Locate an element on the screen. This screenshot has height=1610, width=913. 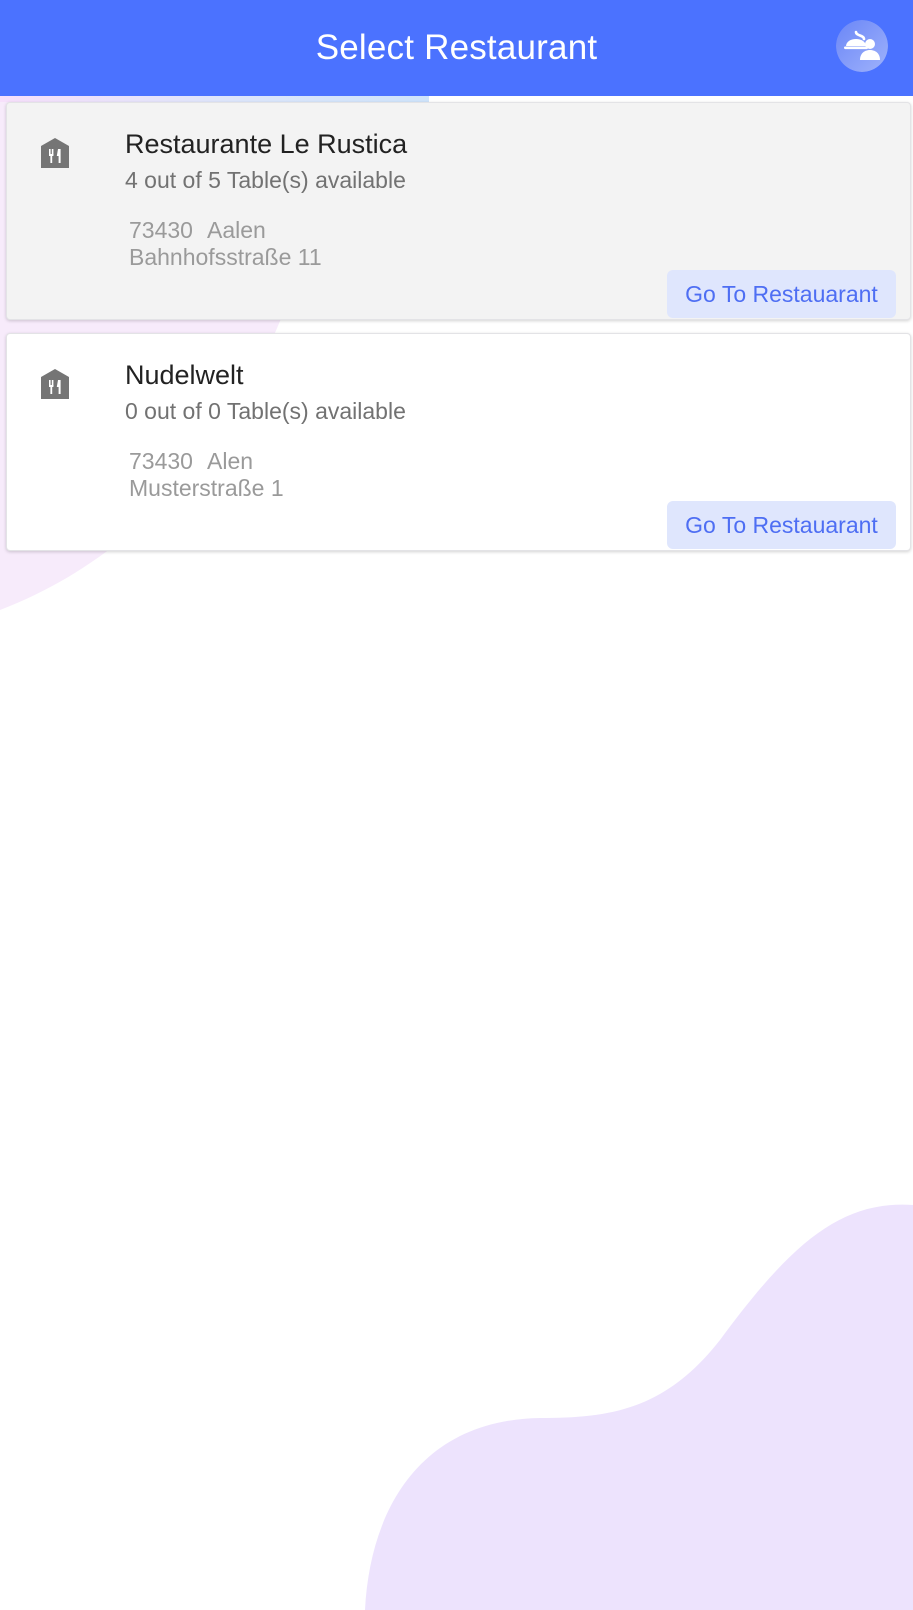
restaurant-name: Restaurante Le Rustica is located at coordinates (266, 144).